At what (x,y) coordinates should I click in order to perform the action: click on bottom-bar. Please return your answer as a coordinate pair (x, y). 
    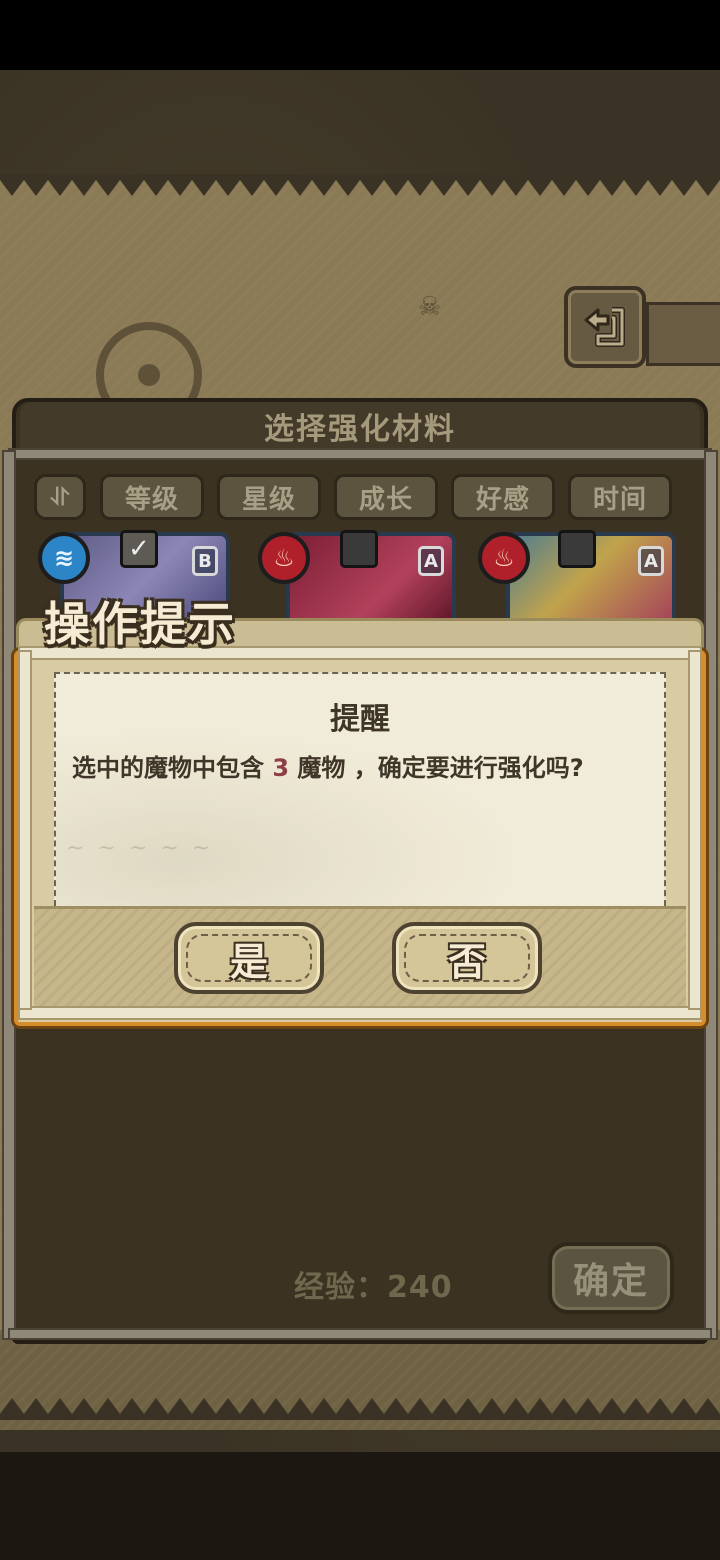
    Looking at the image, I should click on (360, 1506).